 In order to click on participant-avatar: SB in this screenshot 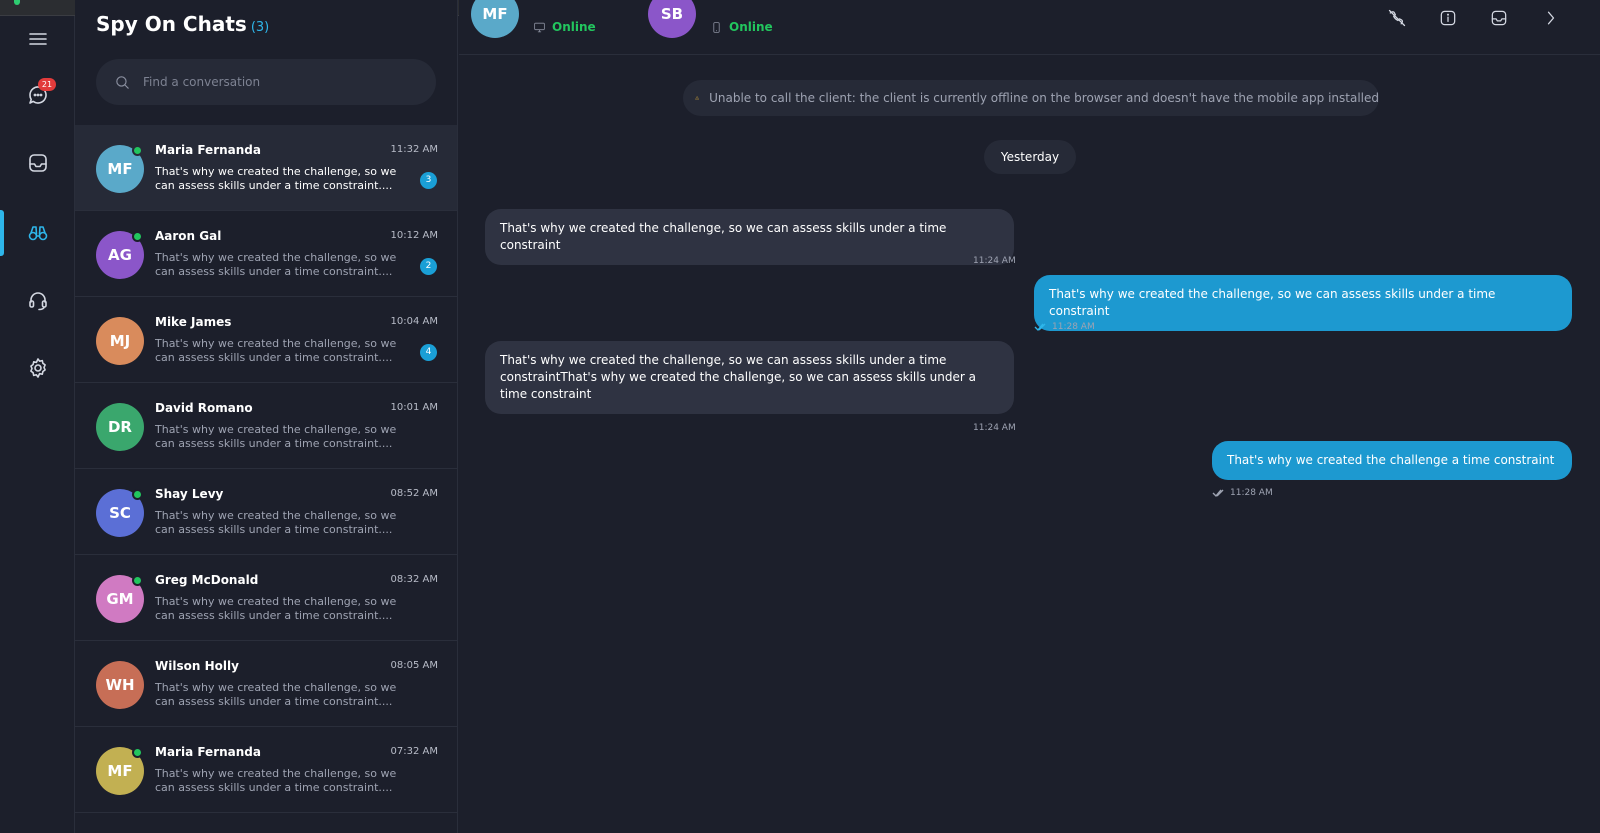, I will do `click(672, 19)`.